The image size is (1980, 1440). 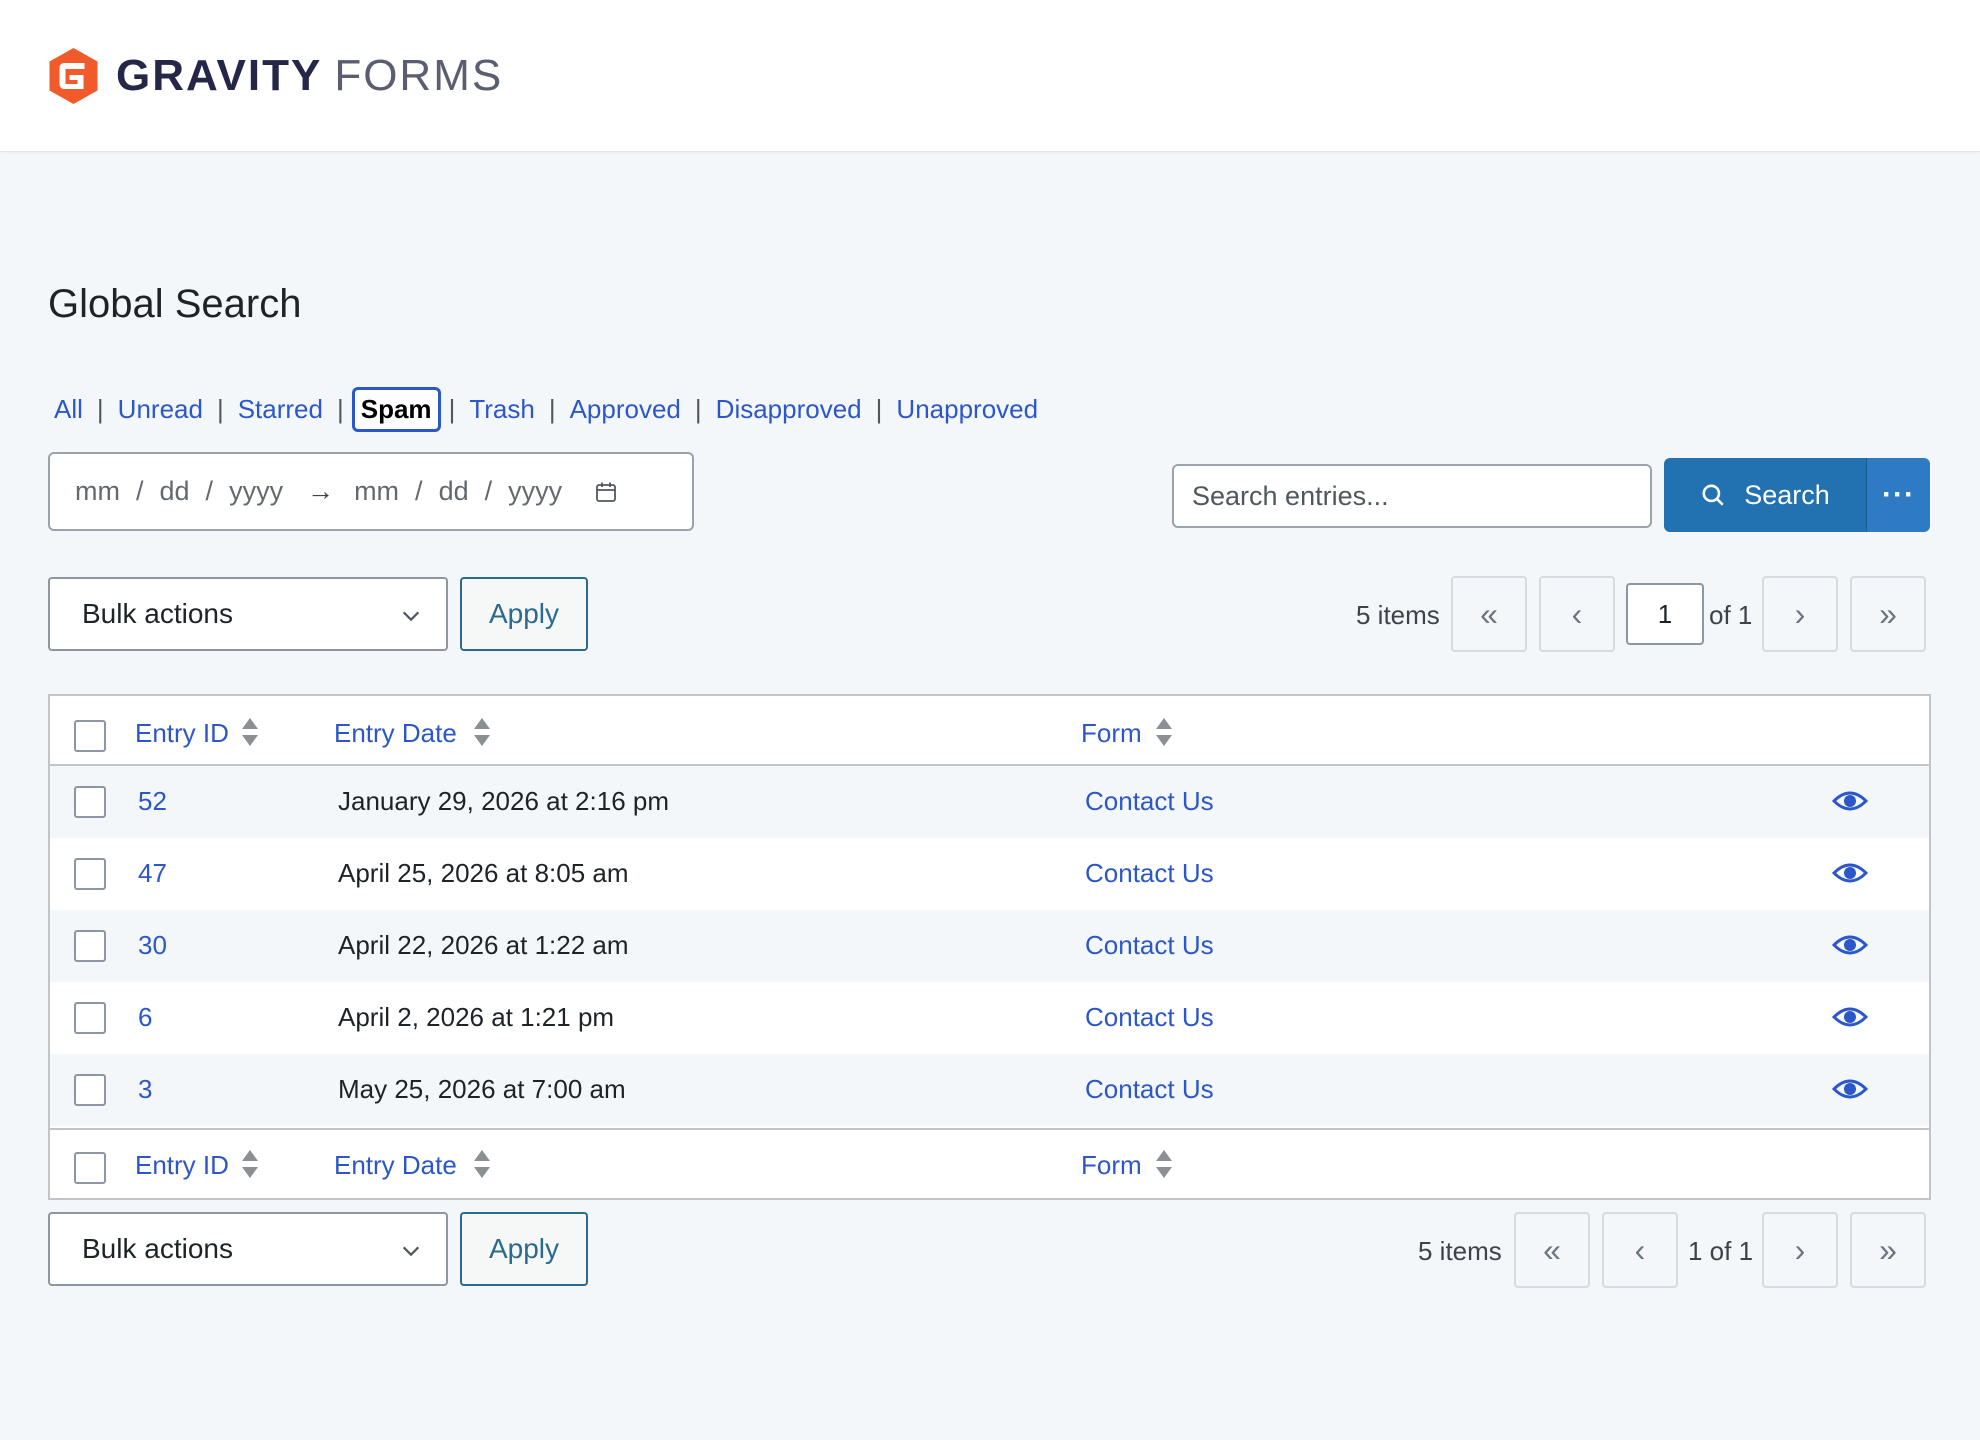 I want to click on next-page-button-bottom: ›, so click(x=1800, y=1250).